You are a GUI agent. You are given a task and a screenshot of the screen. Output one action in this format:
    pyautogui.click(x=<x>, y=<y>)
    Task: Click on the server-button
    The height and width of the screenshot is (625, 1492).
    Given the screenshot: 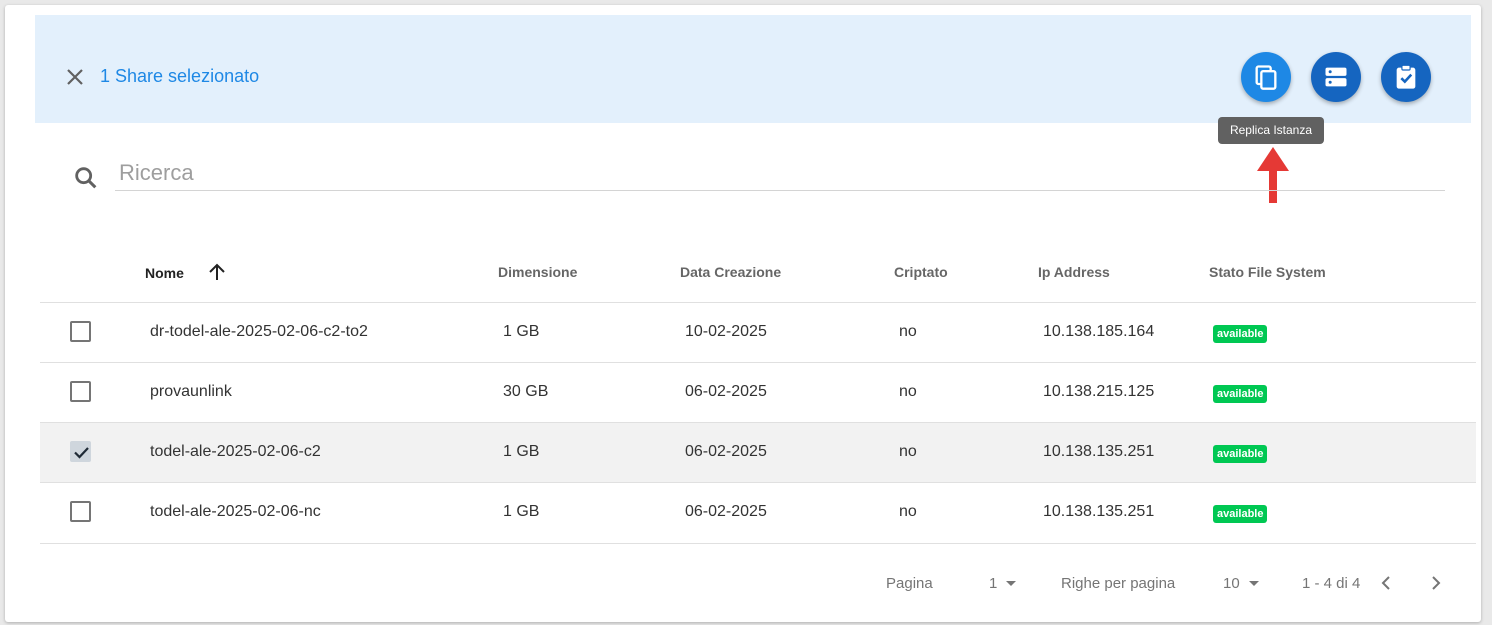 What is the action you would take?
    pyautogui.click(x=1336, y=77)
    